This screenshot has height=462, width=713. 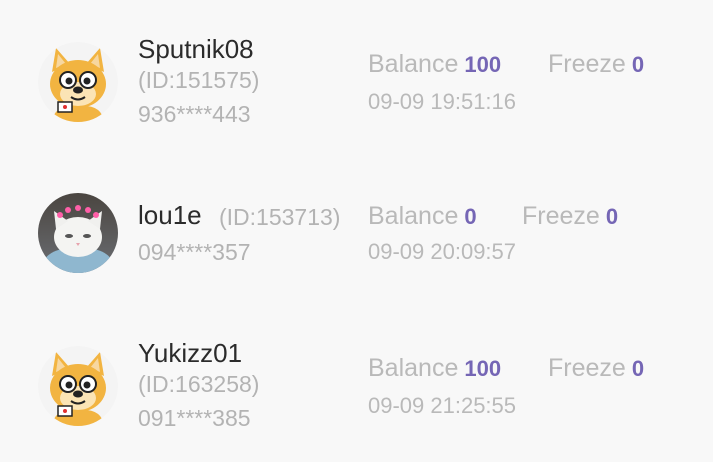 What do you see at coordinates (170, 215) in the screenshot?
I see `user-name: lou1e` at bounding box center [170, 215].